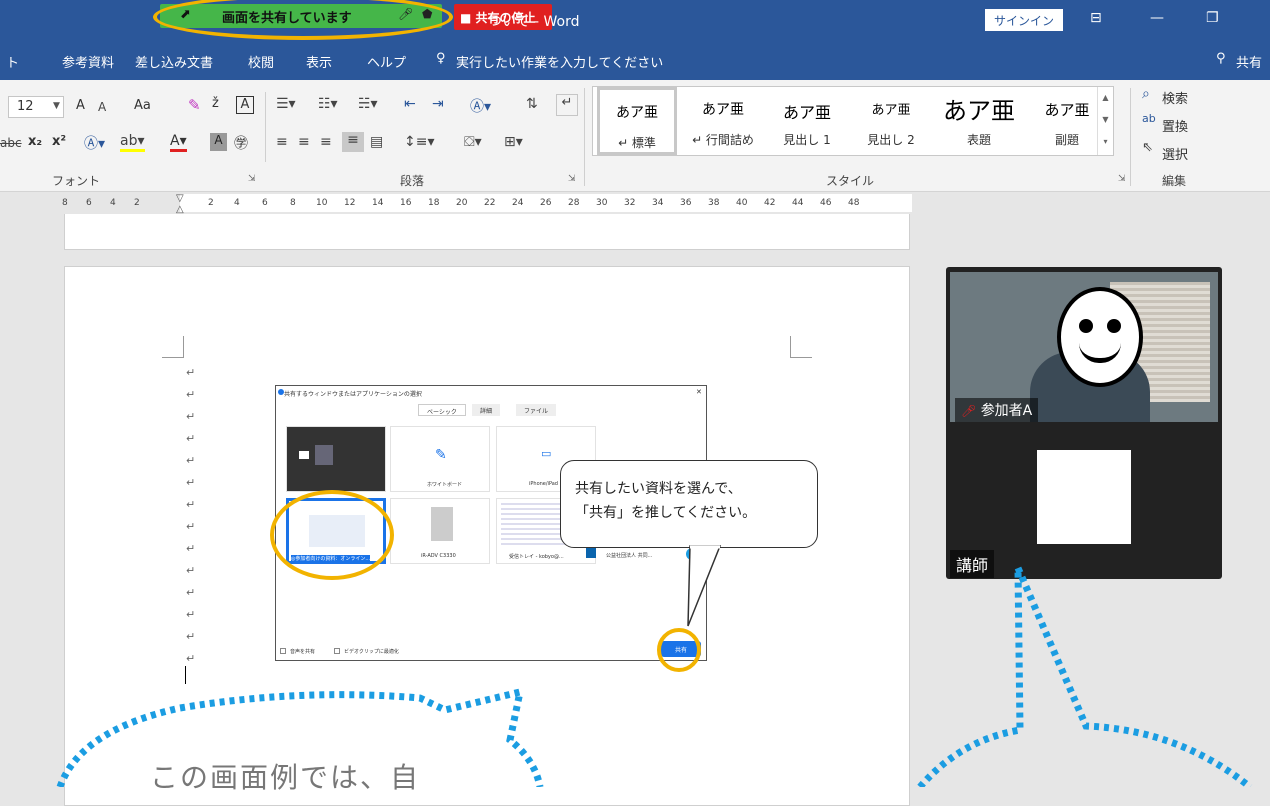  What do you see at coordinates (378, 203) in the screenshot?
I see `ruler-tick-label: 14` at bounding box center [378, 203].